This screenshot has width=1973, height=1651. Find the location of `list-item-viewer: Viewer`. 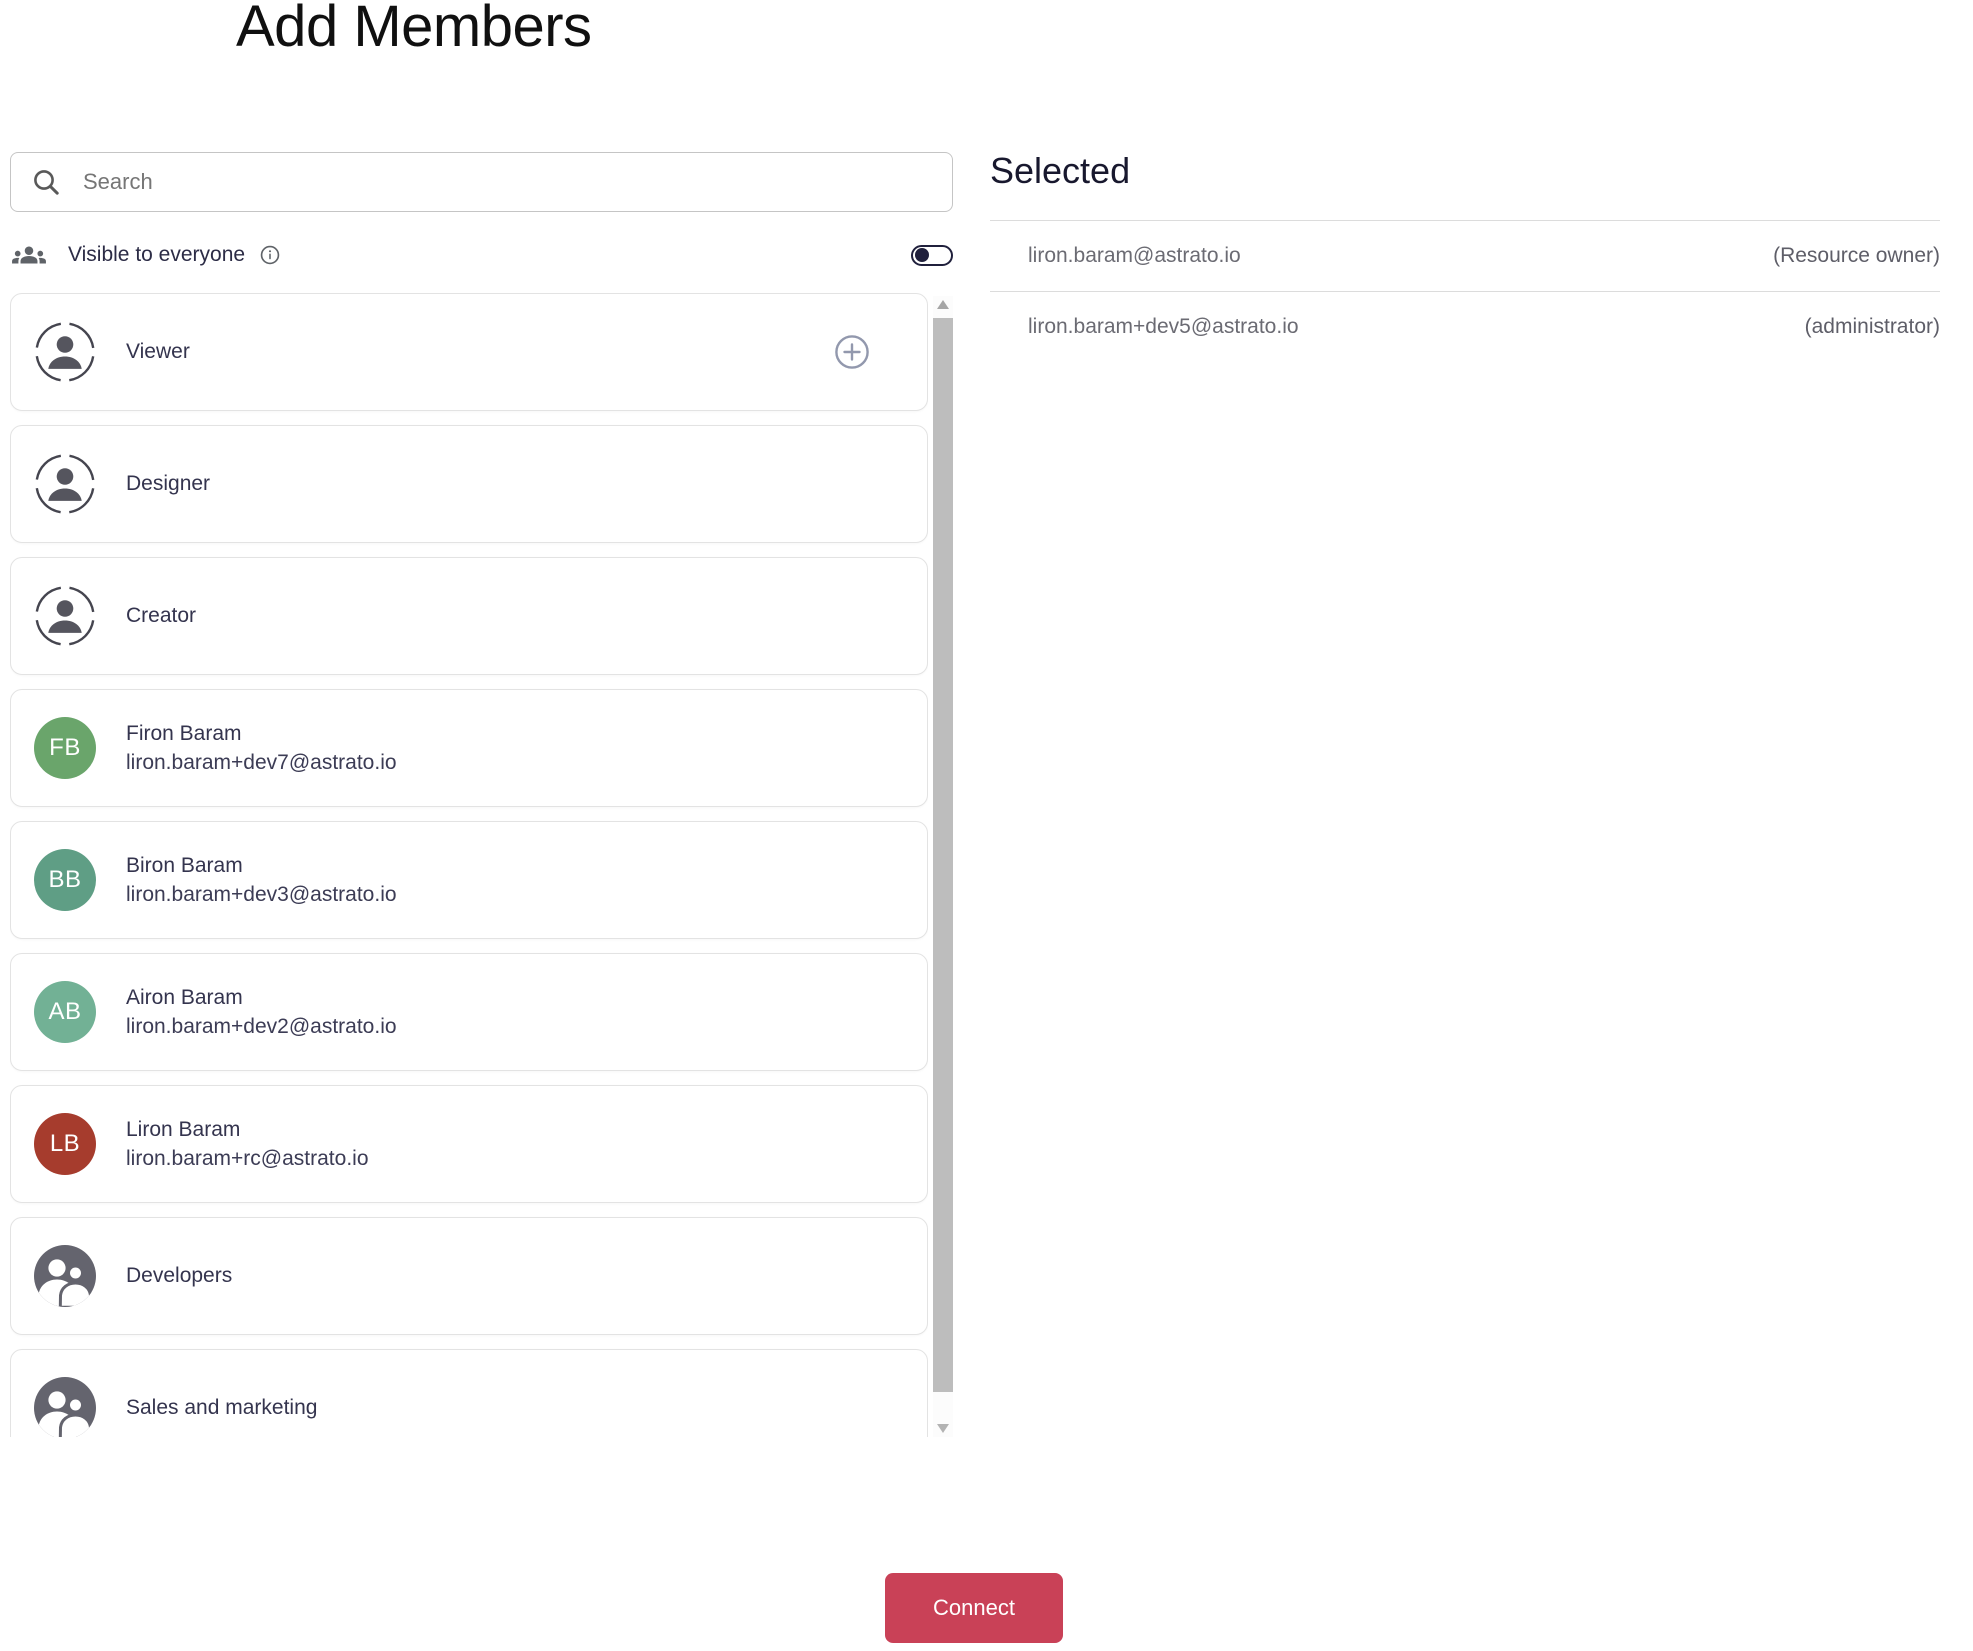

list-item-viewer: Viewer is located at coordinates (469, 352).